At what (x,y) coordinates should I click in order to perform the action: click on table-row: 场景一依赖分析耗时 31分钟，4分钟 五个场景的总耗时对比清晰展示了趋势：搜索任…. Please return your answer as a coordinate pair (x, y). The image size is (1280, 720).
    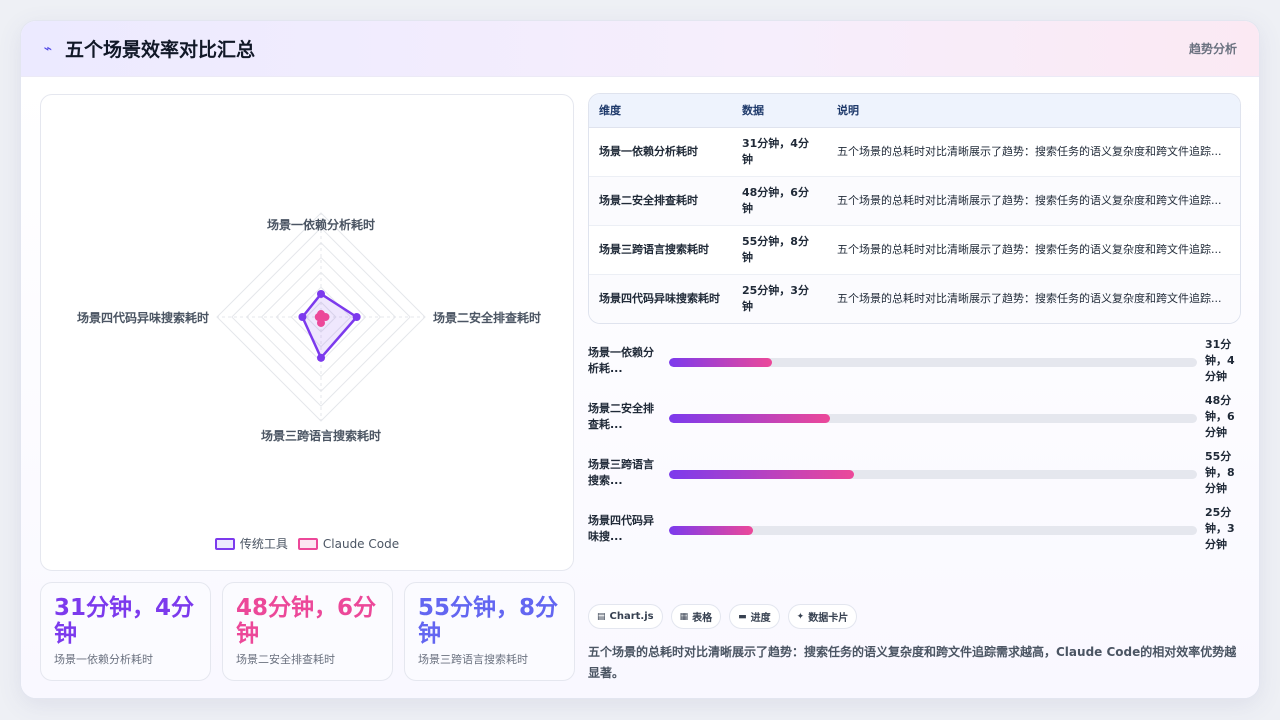
    Looking at the image, I should click on (914, 152).